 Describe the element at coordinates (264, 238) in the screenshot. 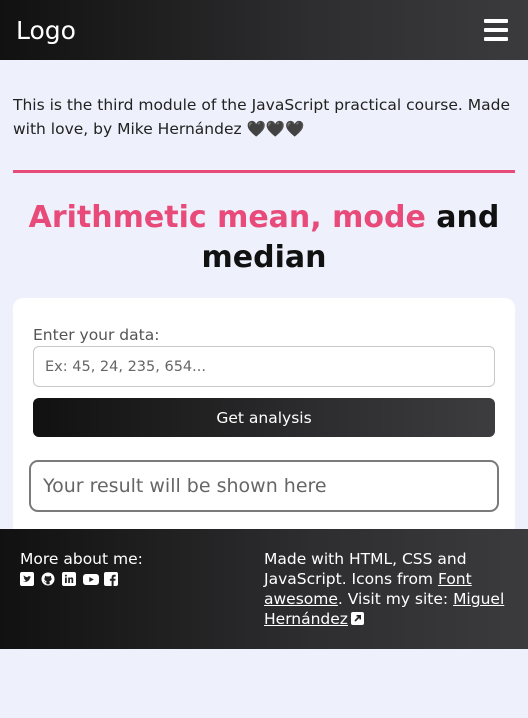

I see `page-title: Arithmetic mean, mode and median` at that location.